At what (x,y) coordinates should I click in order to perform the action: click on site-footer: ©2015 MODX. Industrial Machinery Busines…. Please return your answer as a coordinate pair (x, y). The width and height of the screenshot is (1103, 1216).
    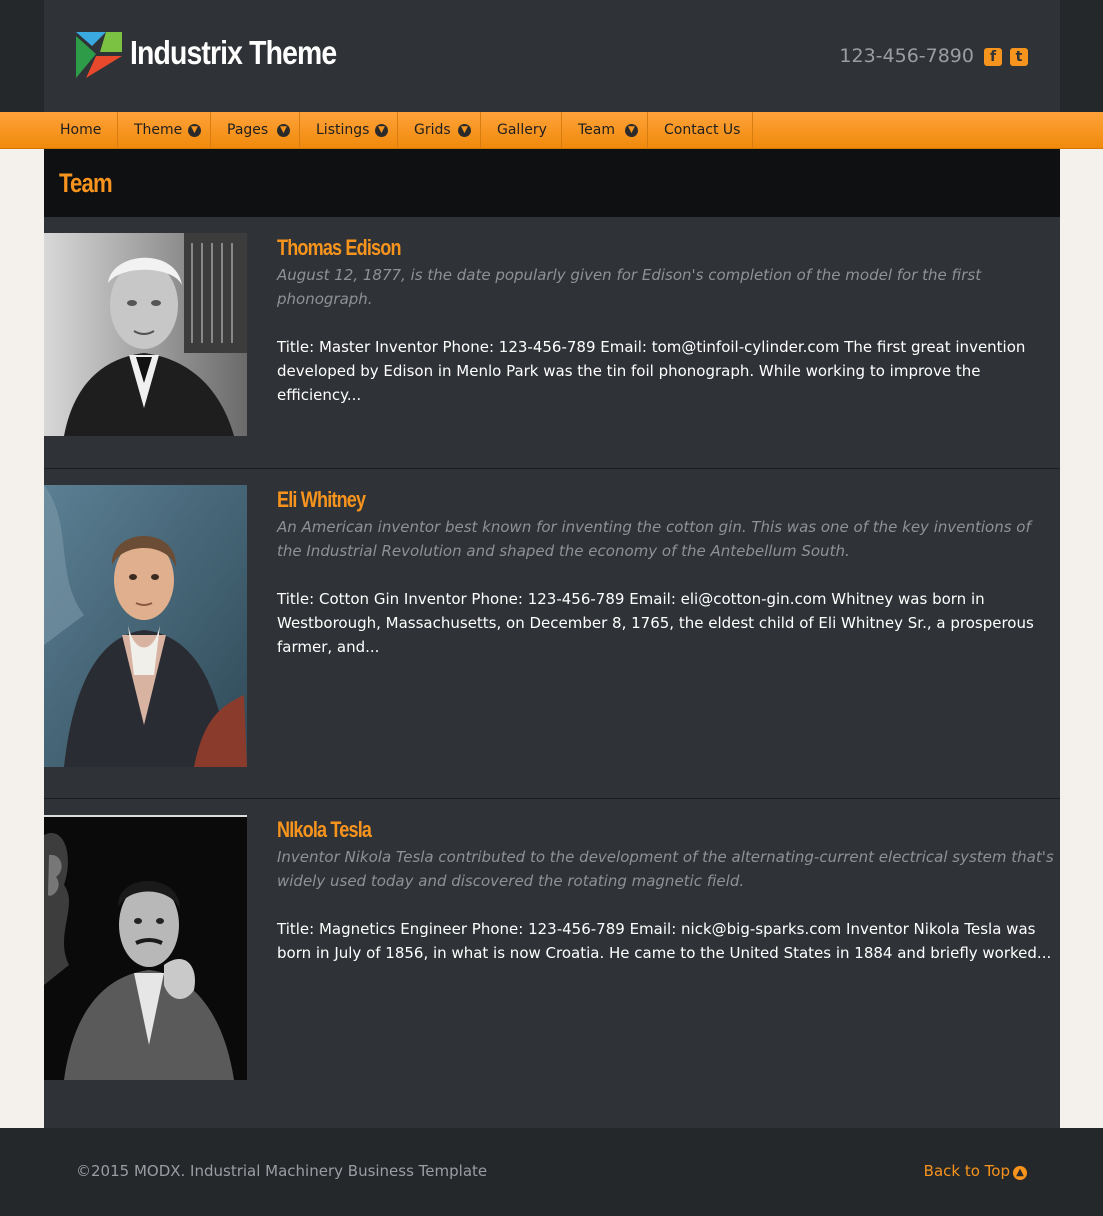
    Looking at the image, I should click on (551, 1172).